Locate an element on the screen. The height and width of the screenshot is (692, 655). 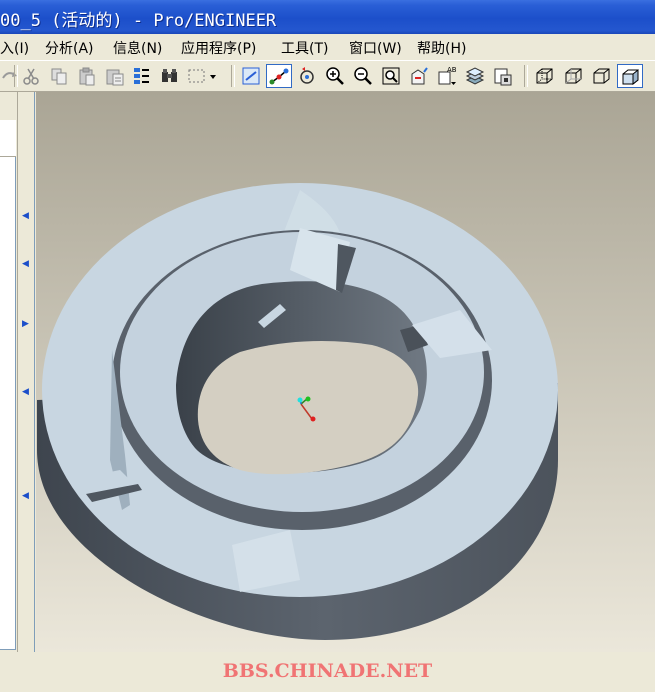
shading-icon is located at coordinates (630, 76).